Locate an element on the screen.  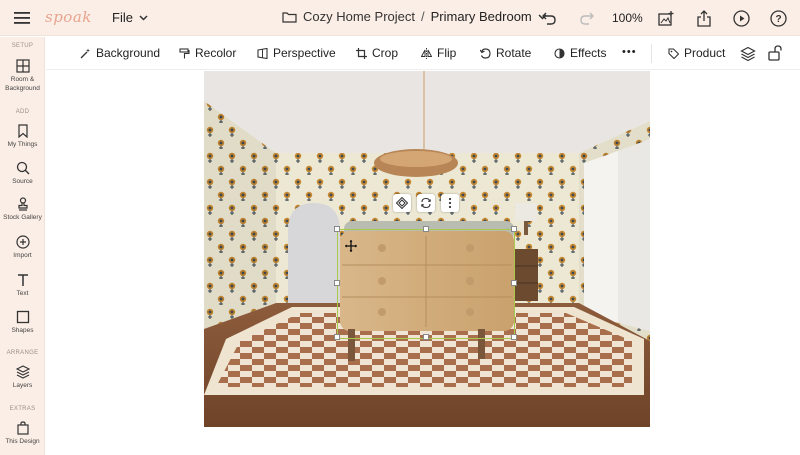
toolbar-divider is located at coordinates (651, 53).